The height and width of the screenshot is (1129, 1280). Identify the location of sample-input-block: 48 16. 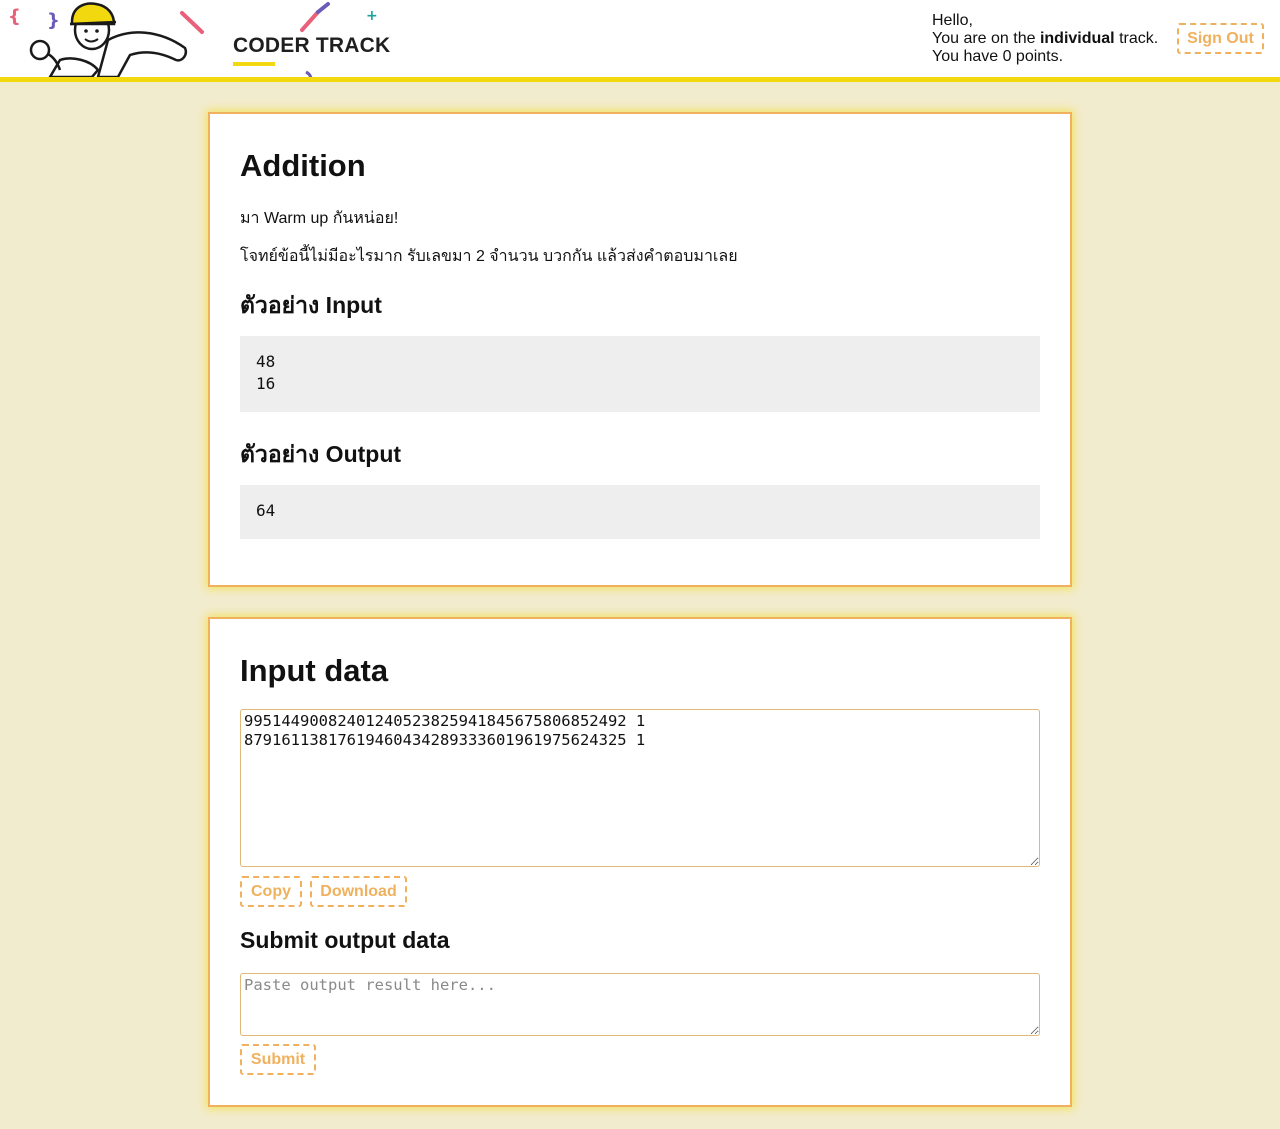
(640, 374).